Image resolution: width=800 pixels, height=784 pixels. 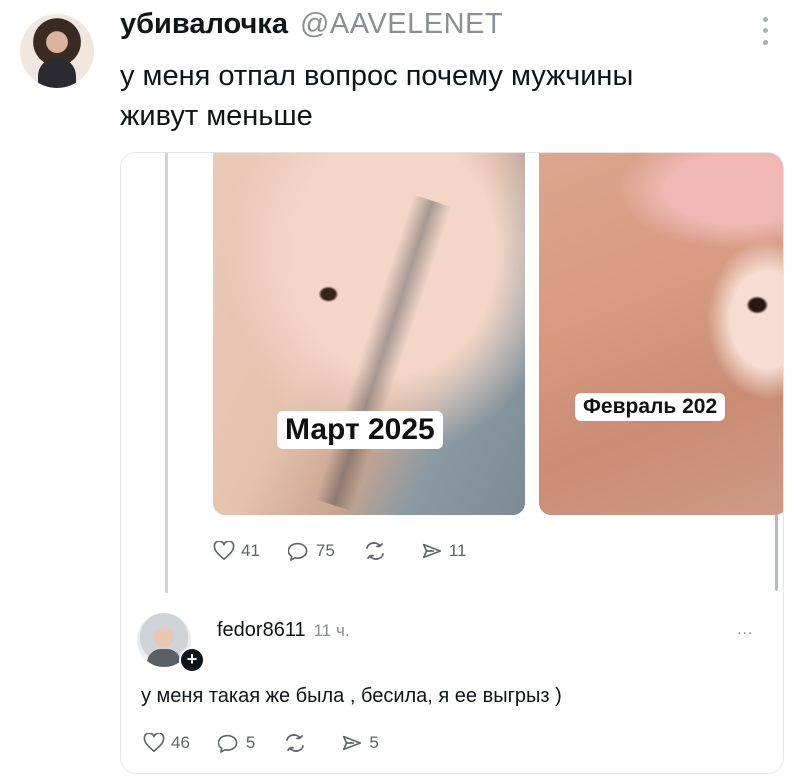 I want to click on share-button: 5, so click(x=360, y=743).